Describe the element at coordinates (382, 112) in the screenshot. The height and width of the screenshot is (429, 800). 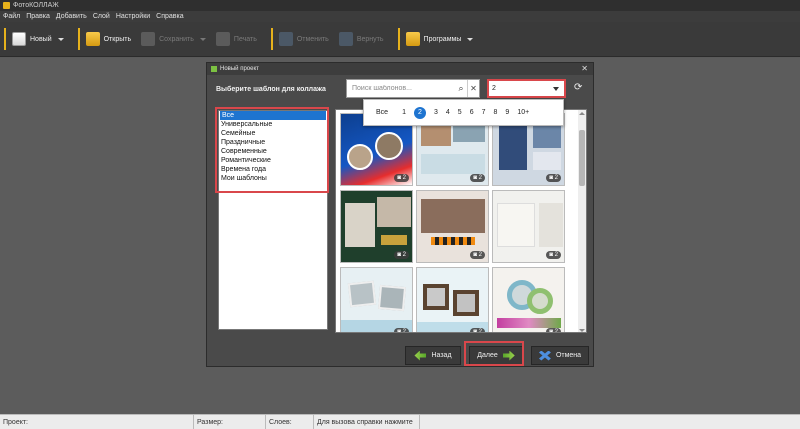
I see `page-option-all: Все` at that location.